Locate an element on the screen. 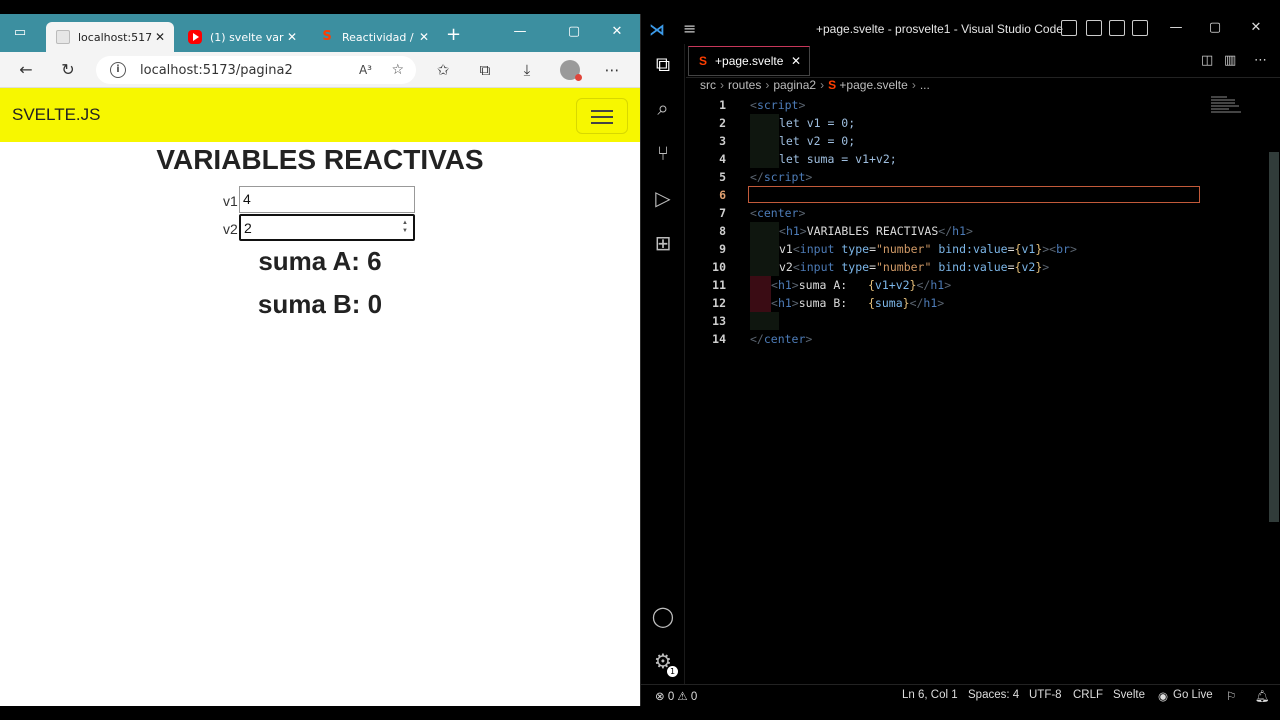 The width and height of the screenshot is (1280, 720). encoding-status: UTF-8 is located at coordinates (1045, 695).